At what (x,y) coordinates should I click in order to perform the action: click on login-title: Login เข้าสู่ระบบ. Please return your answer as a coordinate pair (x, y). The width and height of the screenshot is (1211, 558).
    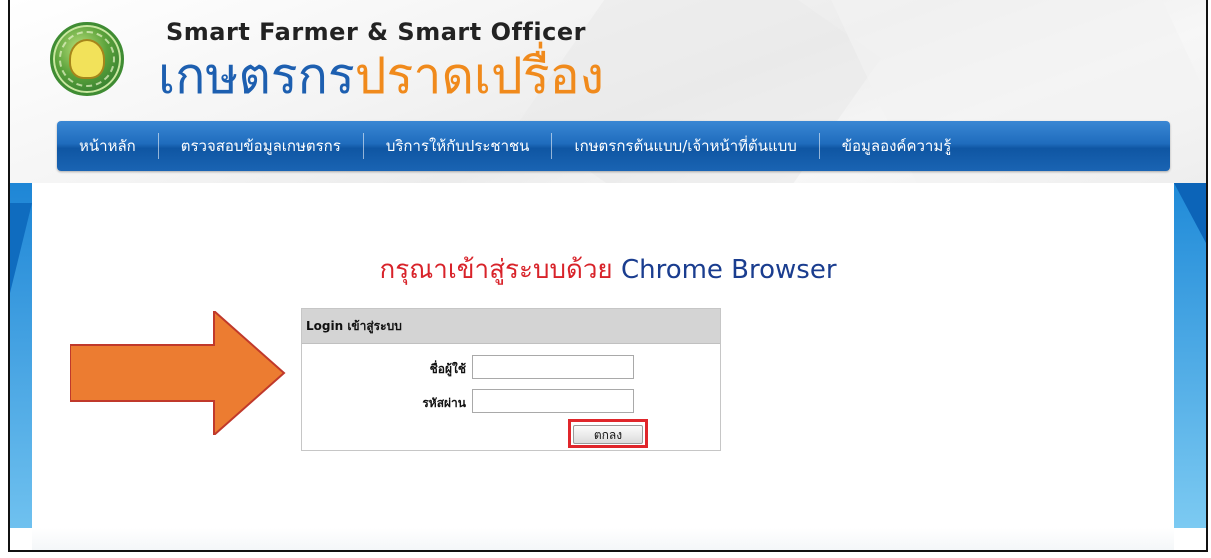
    Looking at the image, I should click on (511, 326).